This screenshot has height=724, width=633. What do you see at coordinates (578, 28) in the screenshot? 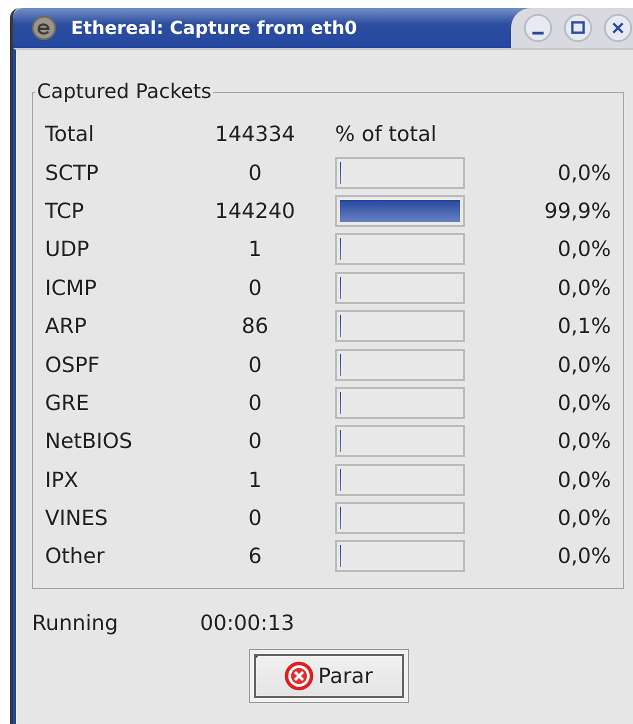
I see `maximize-icon` at bounding box center [578, 28].